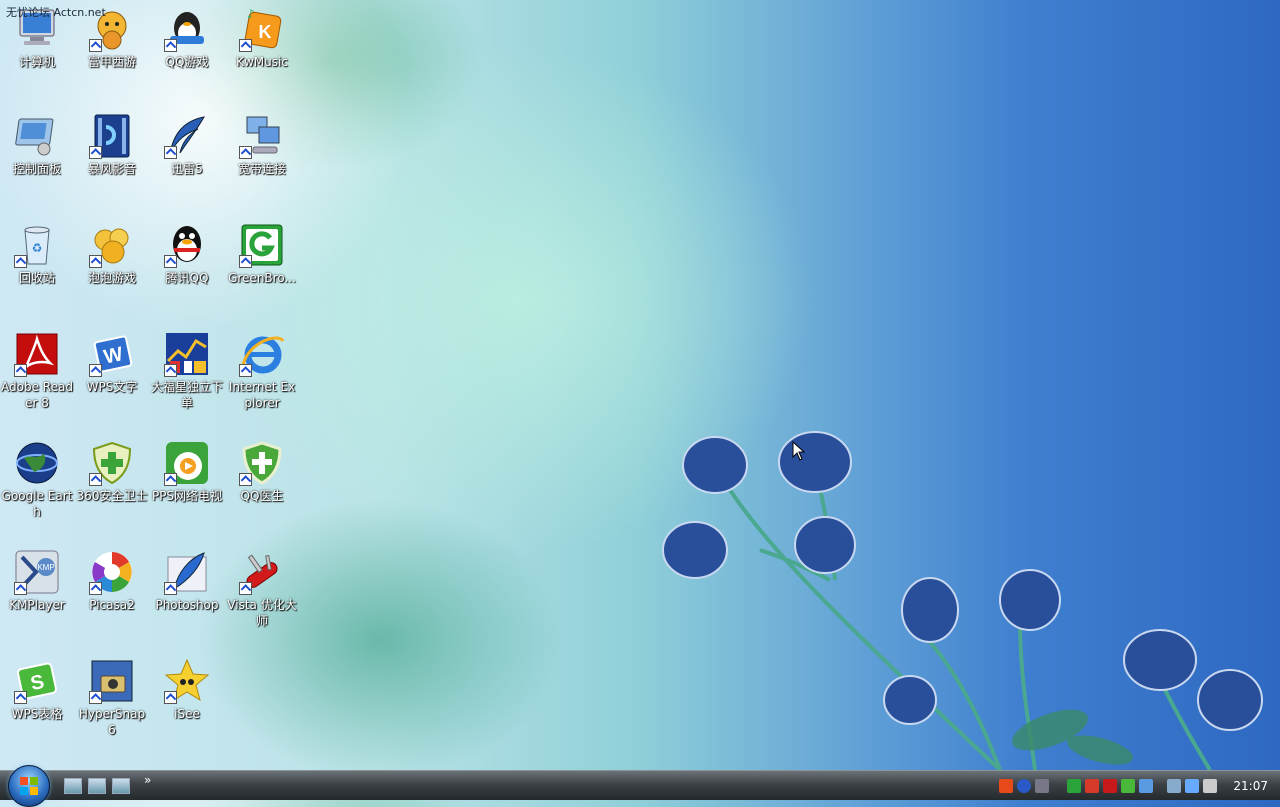 The width and height of the screenshot is (1280, 807). I want to click on desktop-icon-kmplayer: KMP KMPlayer, so click(37, 581).